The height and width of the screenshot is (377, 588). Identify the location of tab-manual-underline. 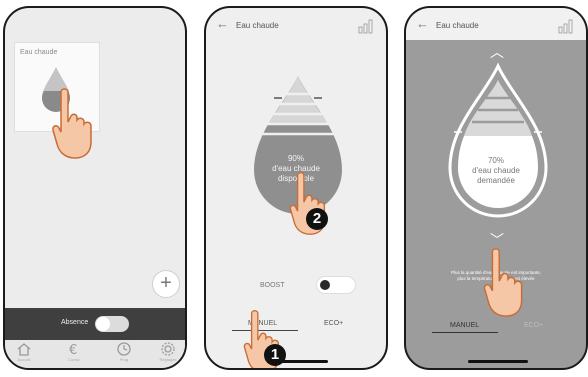
(465, 332).